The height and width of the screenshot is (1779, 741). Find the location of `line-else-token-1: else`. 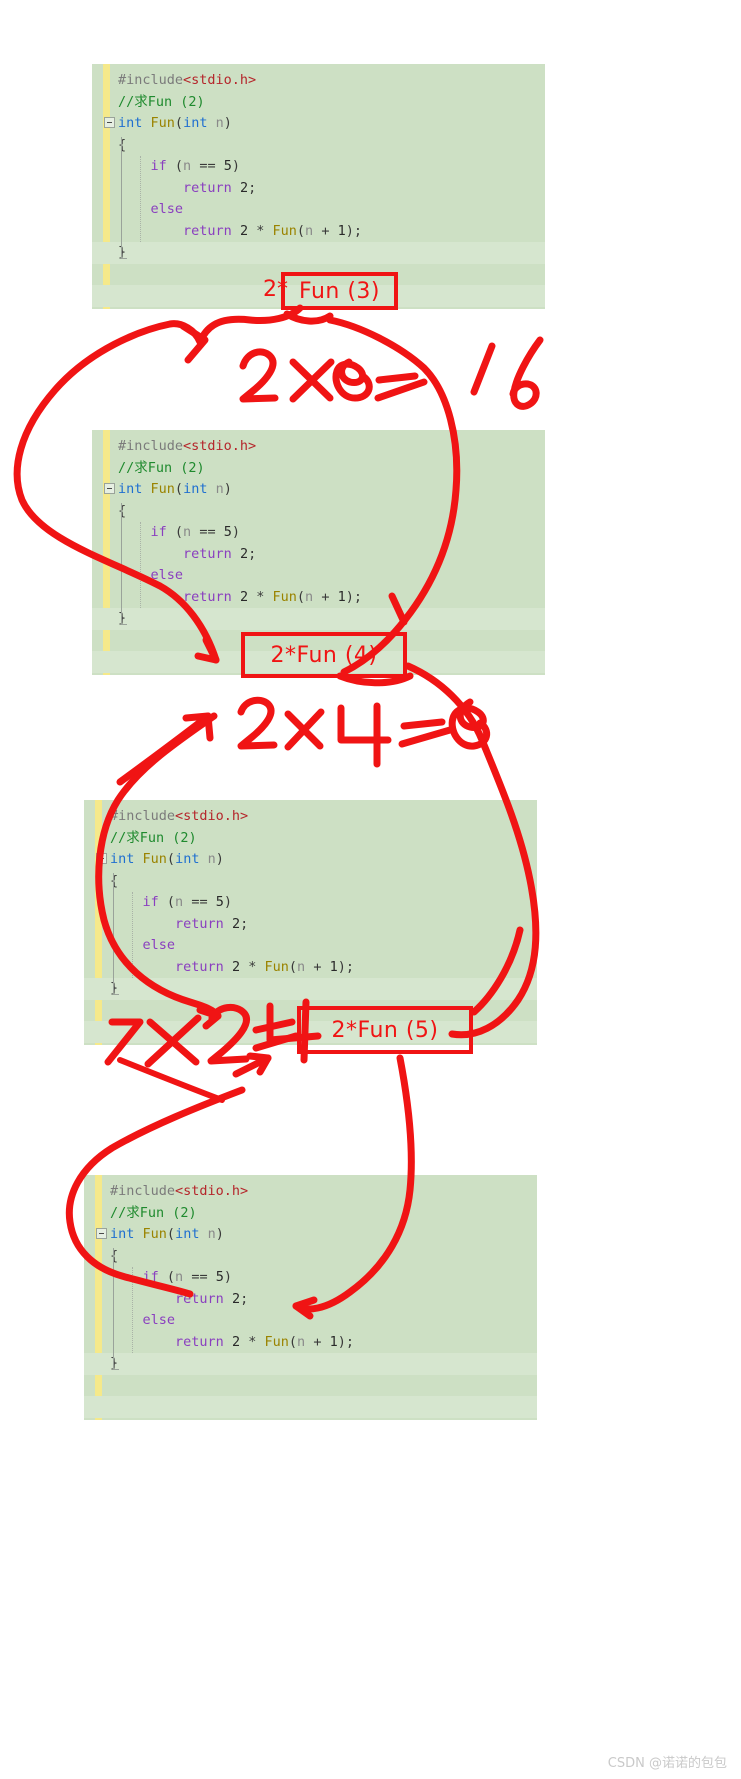

line-else-token-1: else is located at coordinates (167, 575).